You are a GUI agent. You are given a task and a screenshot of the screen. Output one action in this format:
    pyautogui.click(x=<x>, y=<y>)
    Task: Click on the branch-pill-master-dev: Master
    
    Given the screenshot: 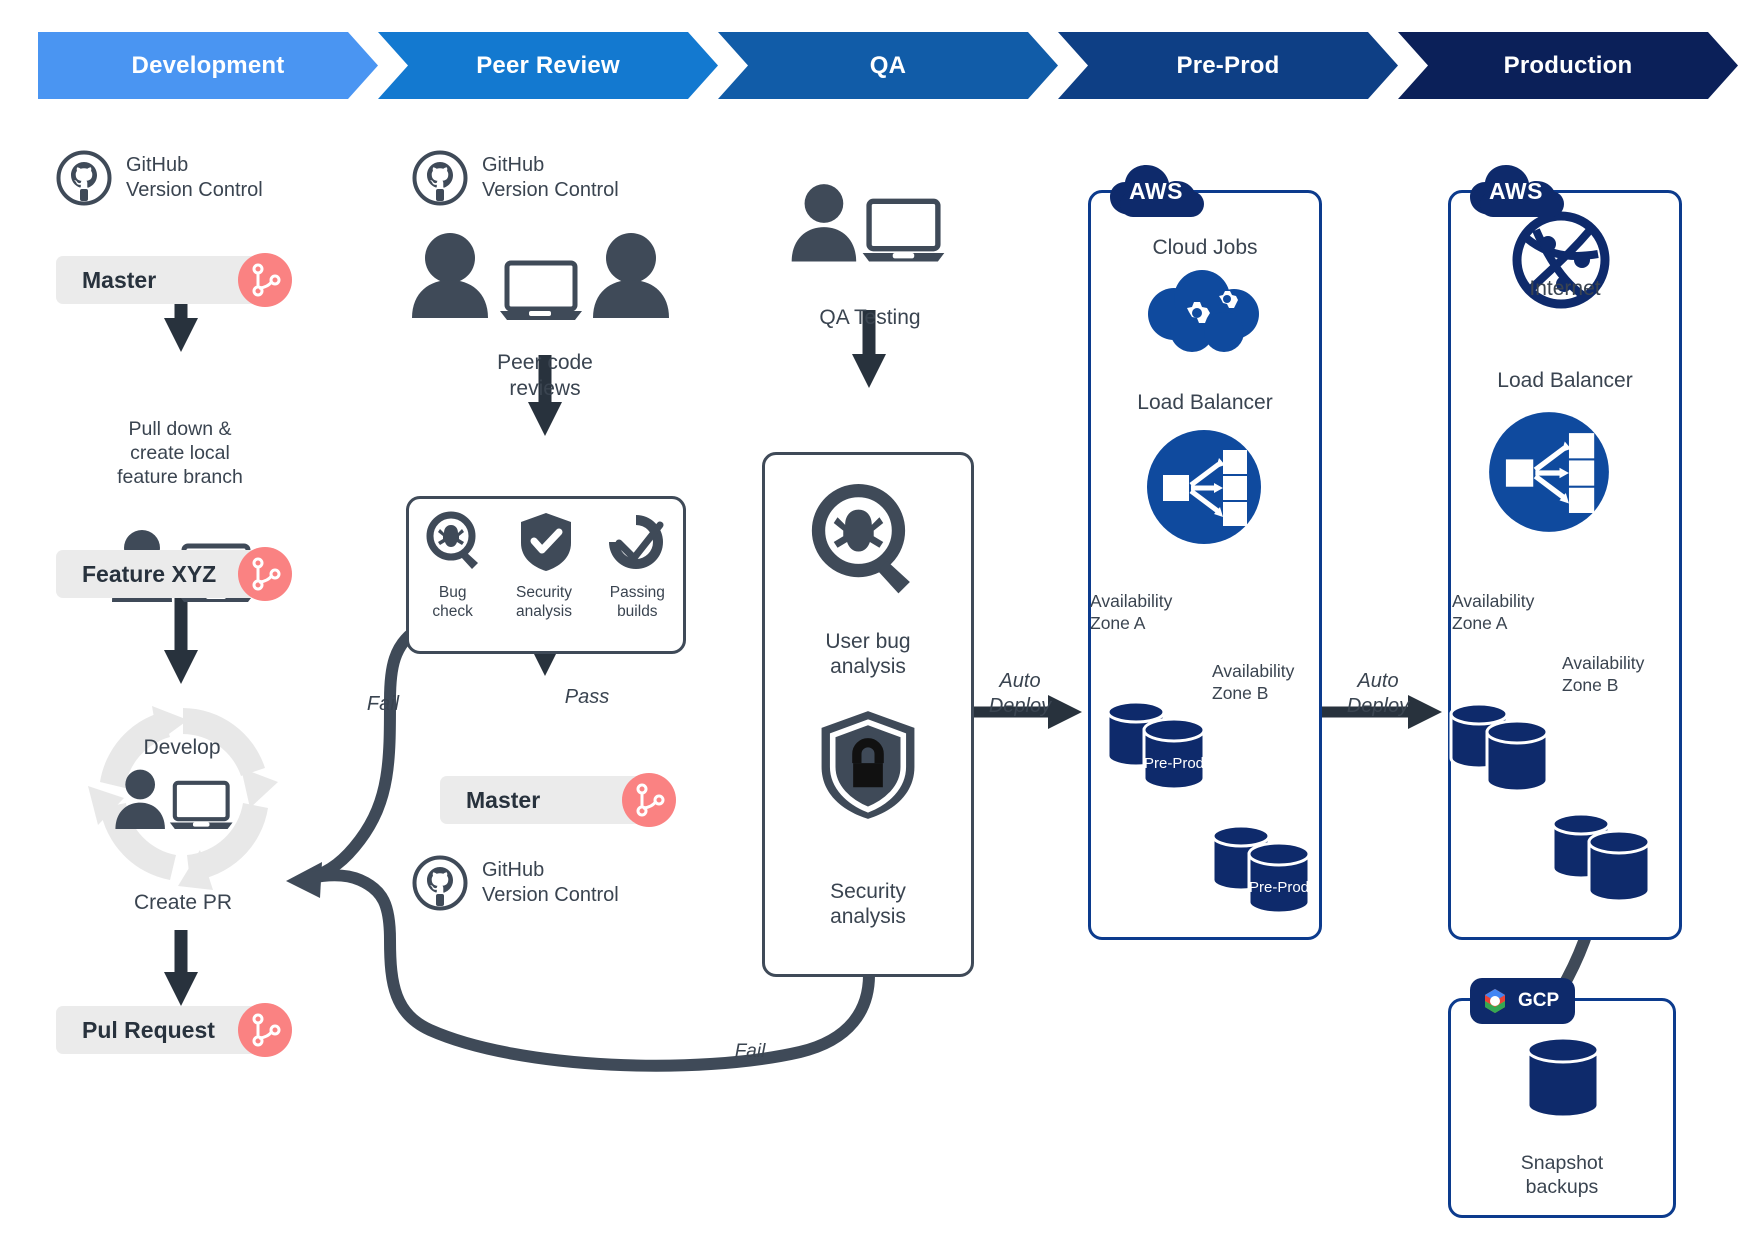 What is the action you would take?
    pyautogui.click(x=174, y=280)
    